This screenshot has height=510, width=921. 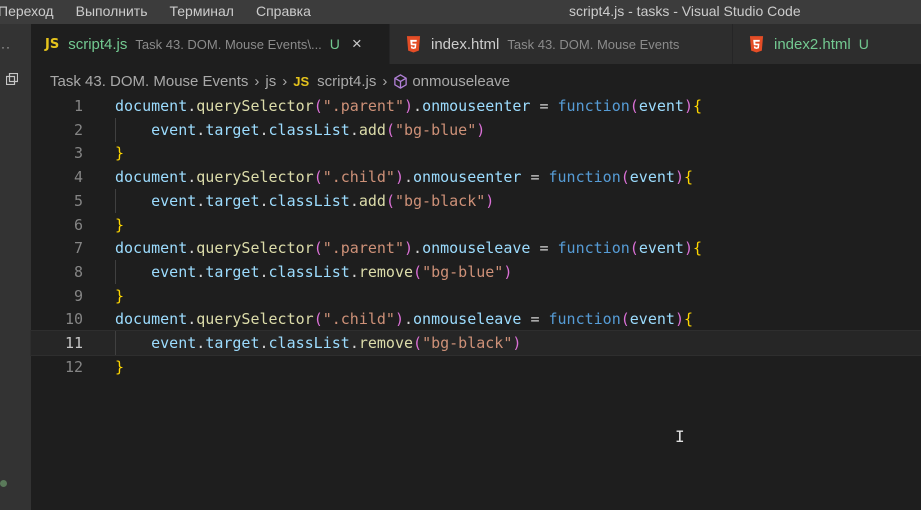 What do you see at coordinates (680, 436) in the screenshot?
I see `text-cursor-icon: I` at bounding box center [680, 436].